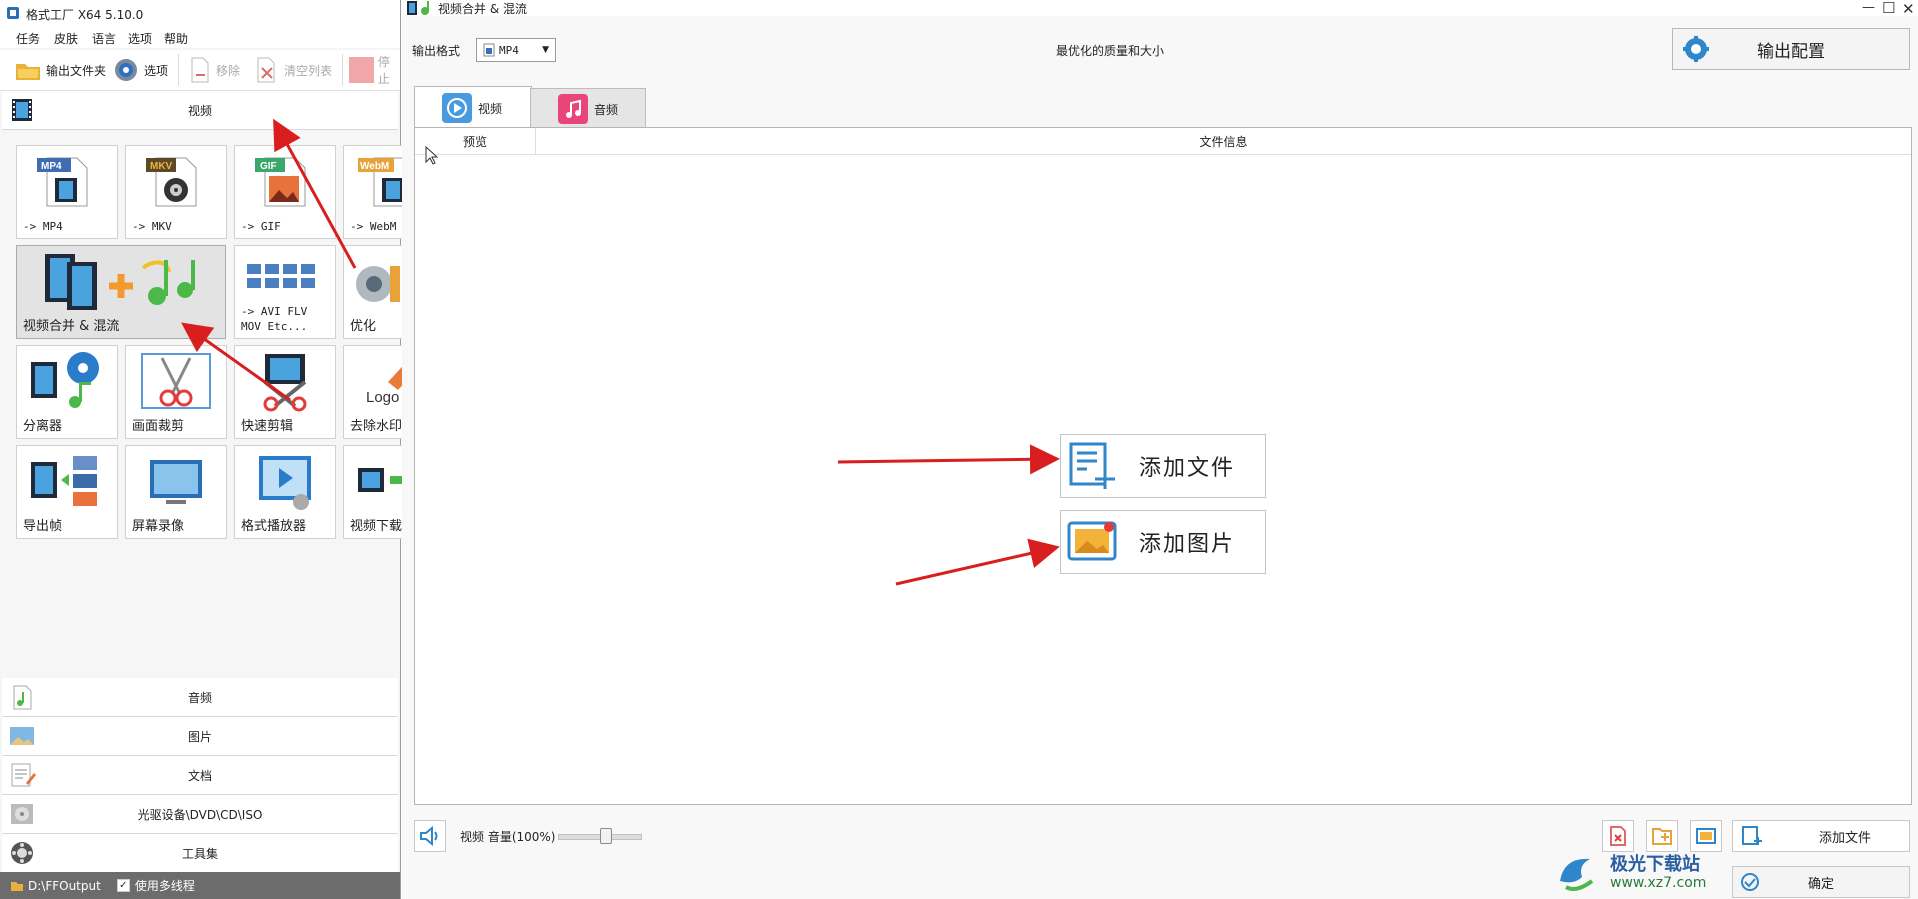  I want to click on category-disc: 光驱设备\DVD\CD\ISO, so click(200, 814).